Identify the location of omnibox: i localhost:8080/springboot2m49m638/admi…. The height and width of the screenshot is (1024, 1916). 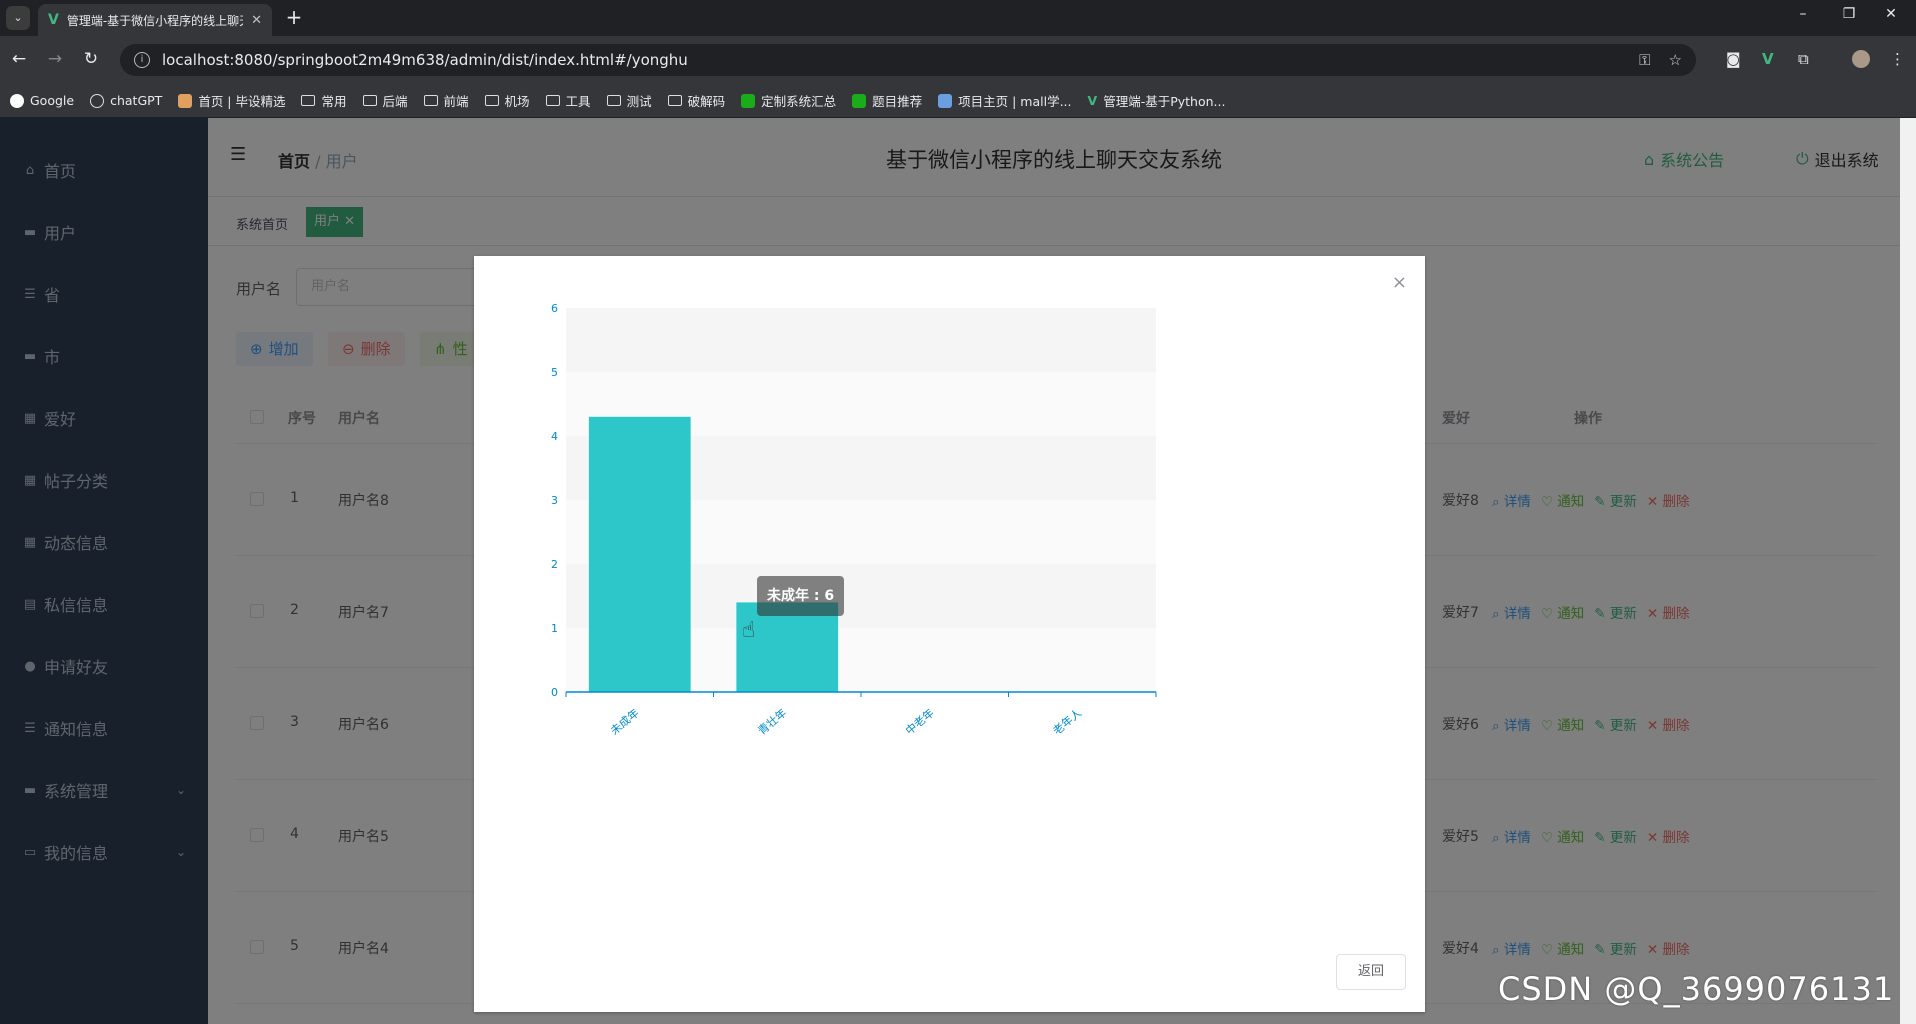
(908, 60).